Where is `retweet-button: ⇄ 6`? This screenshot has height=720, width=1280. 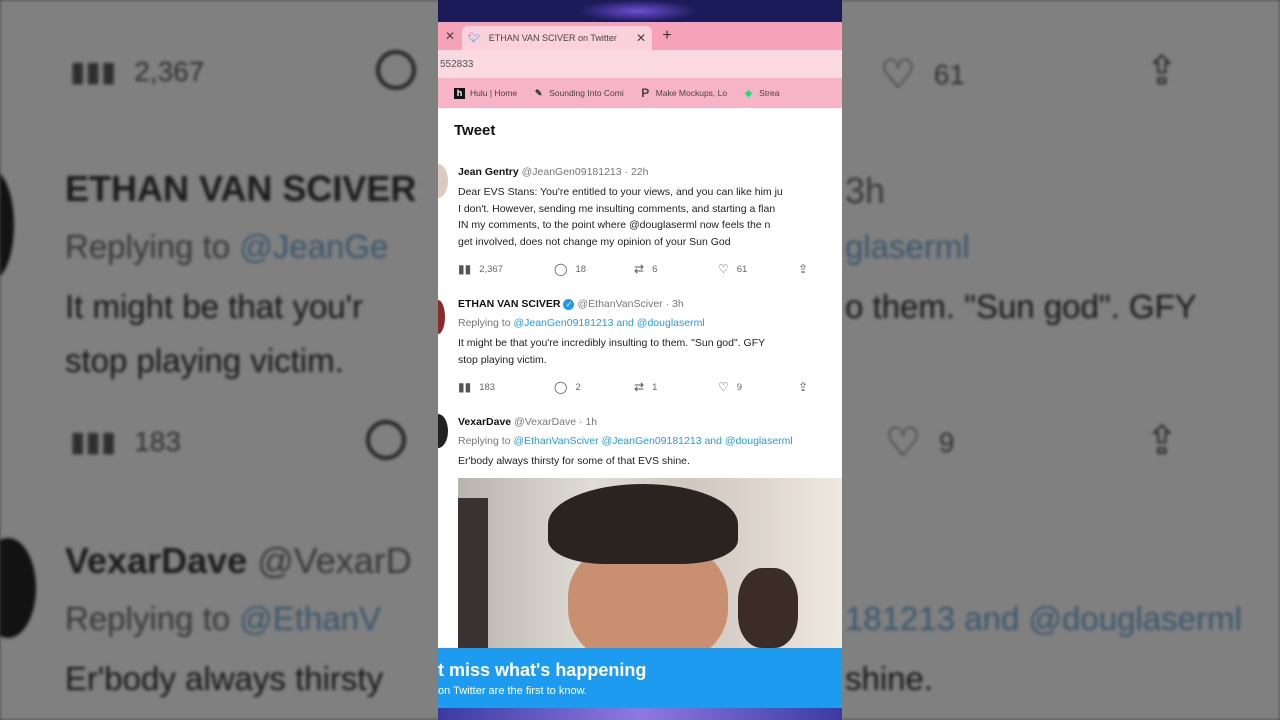 retweet-button: ⇄ 6 is located at coordinates (676, 269).